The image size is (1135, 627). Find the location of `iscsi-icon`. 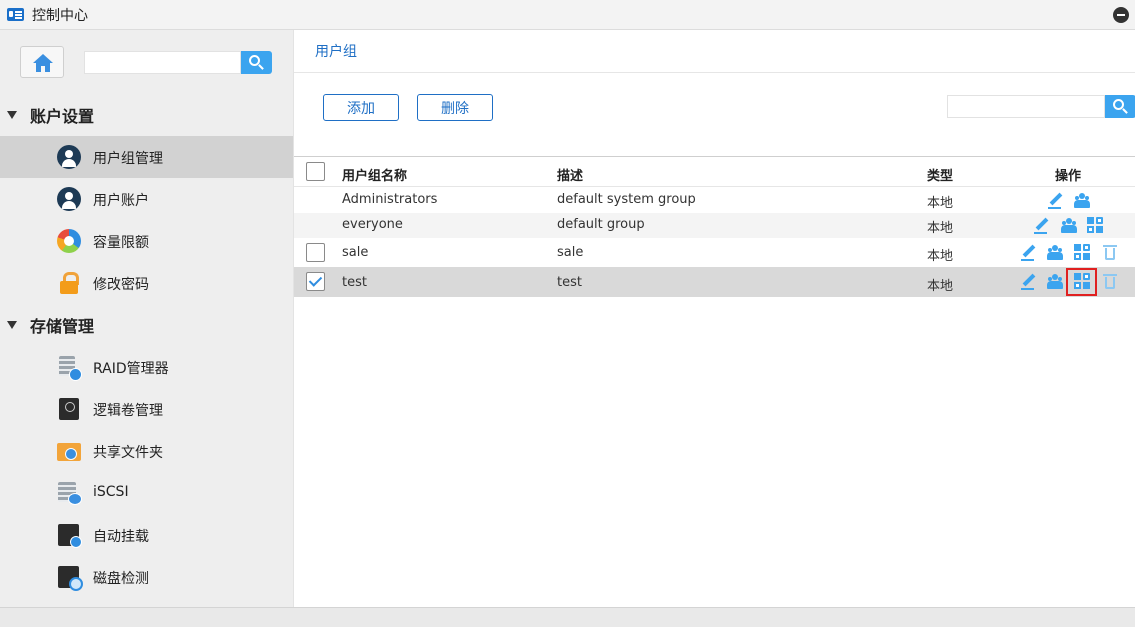

iscsi-icon is located at coordinates (69, 493).